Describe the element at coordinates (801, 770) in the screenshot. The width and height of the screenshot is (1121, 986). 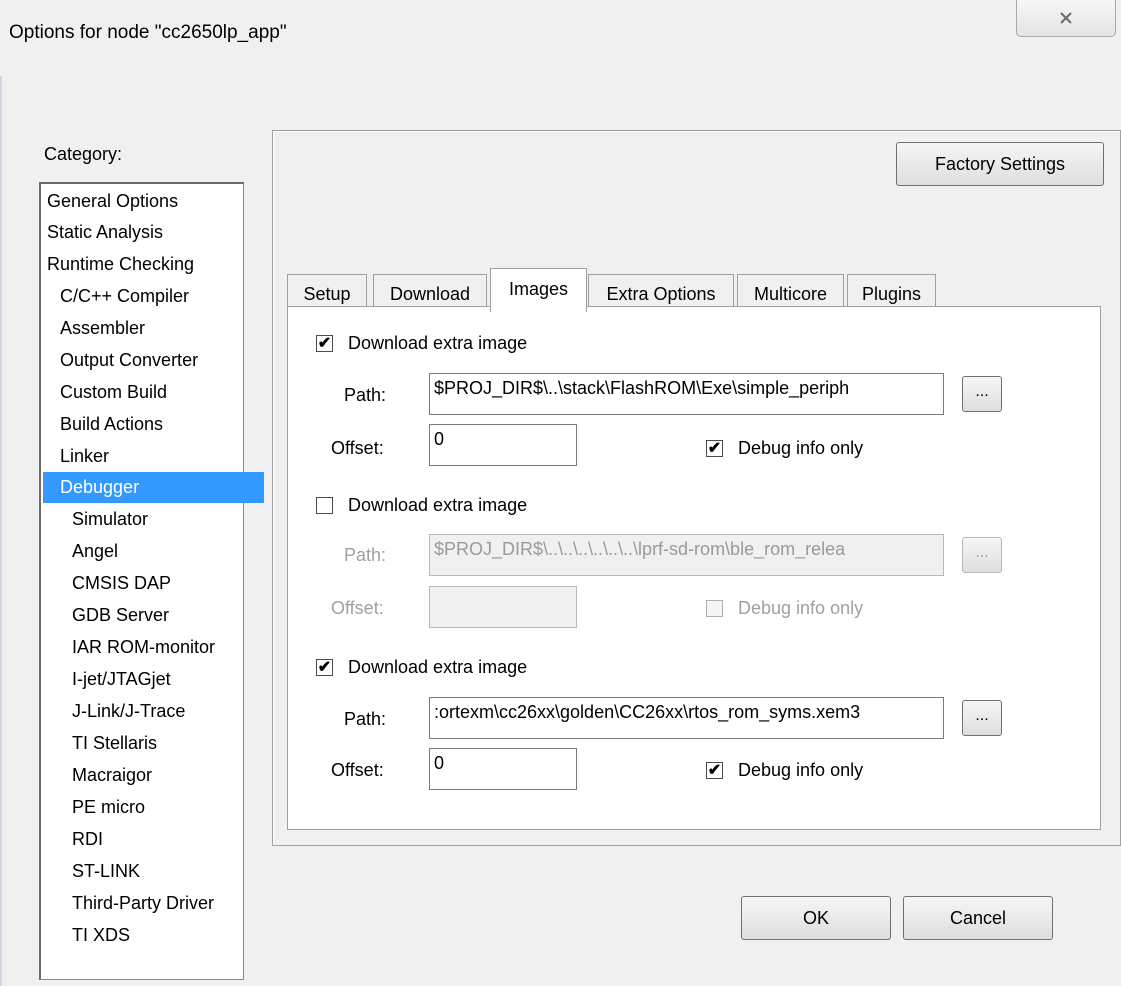
I see `debug-info-3-label: Debug info only` at that location.